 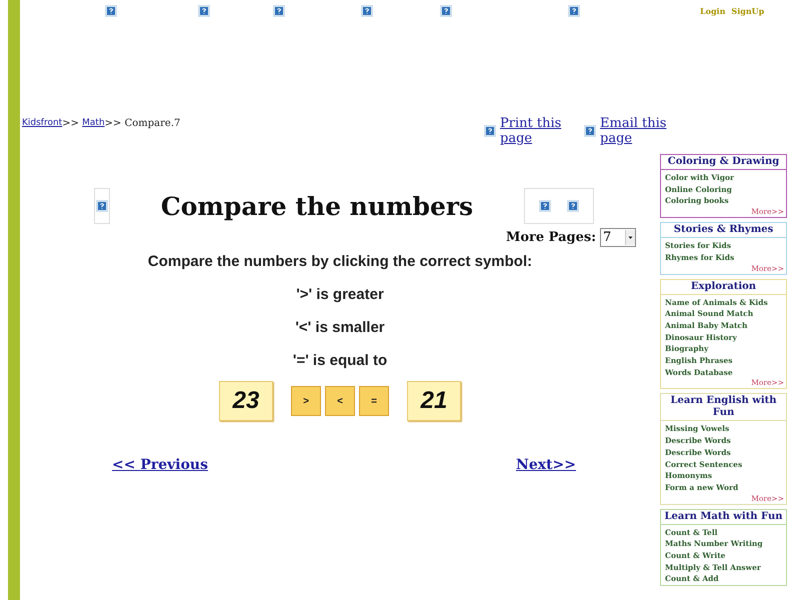 What do you see at coordinates (723, 230) in the screenshot?
I see `sidebar-box-title: Stories & Rhymes` at bounding box center [723, 230].